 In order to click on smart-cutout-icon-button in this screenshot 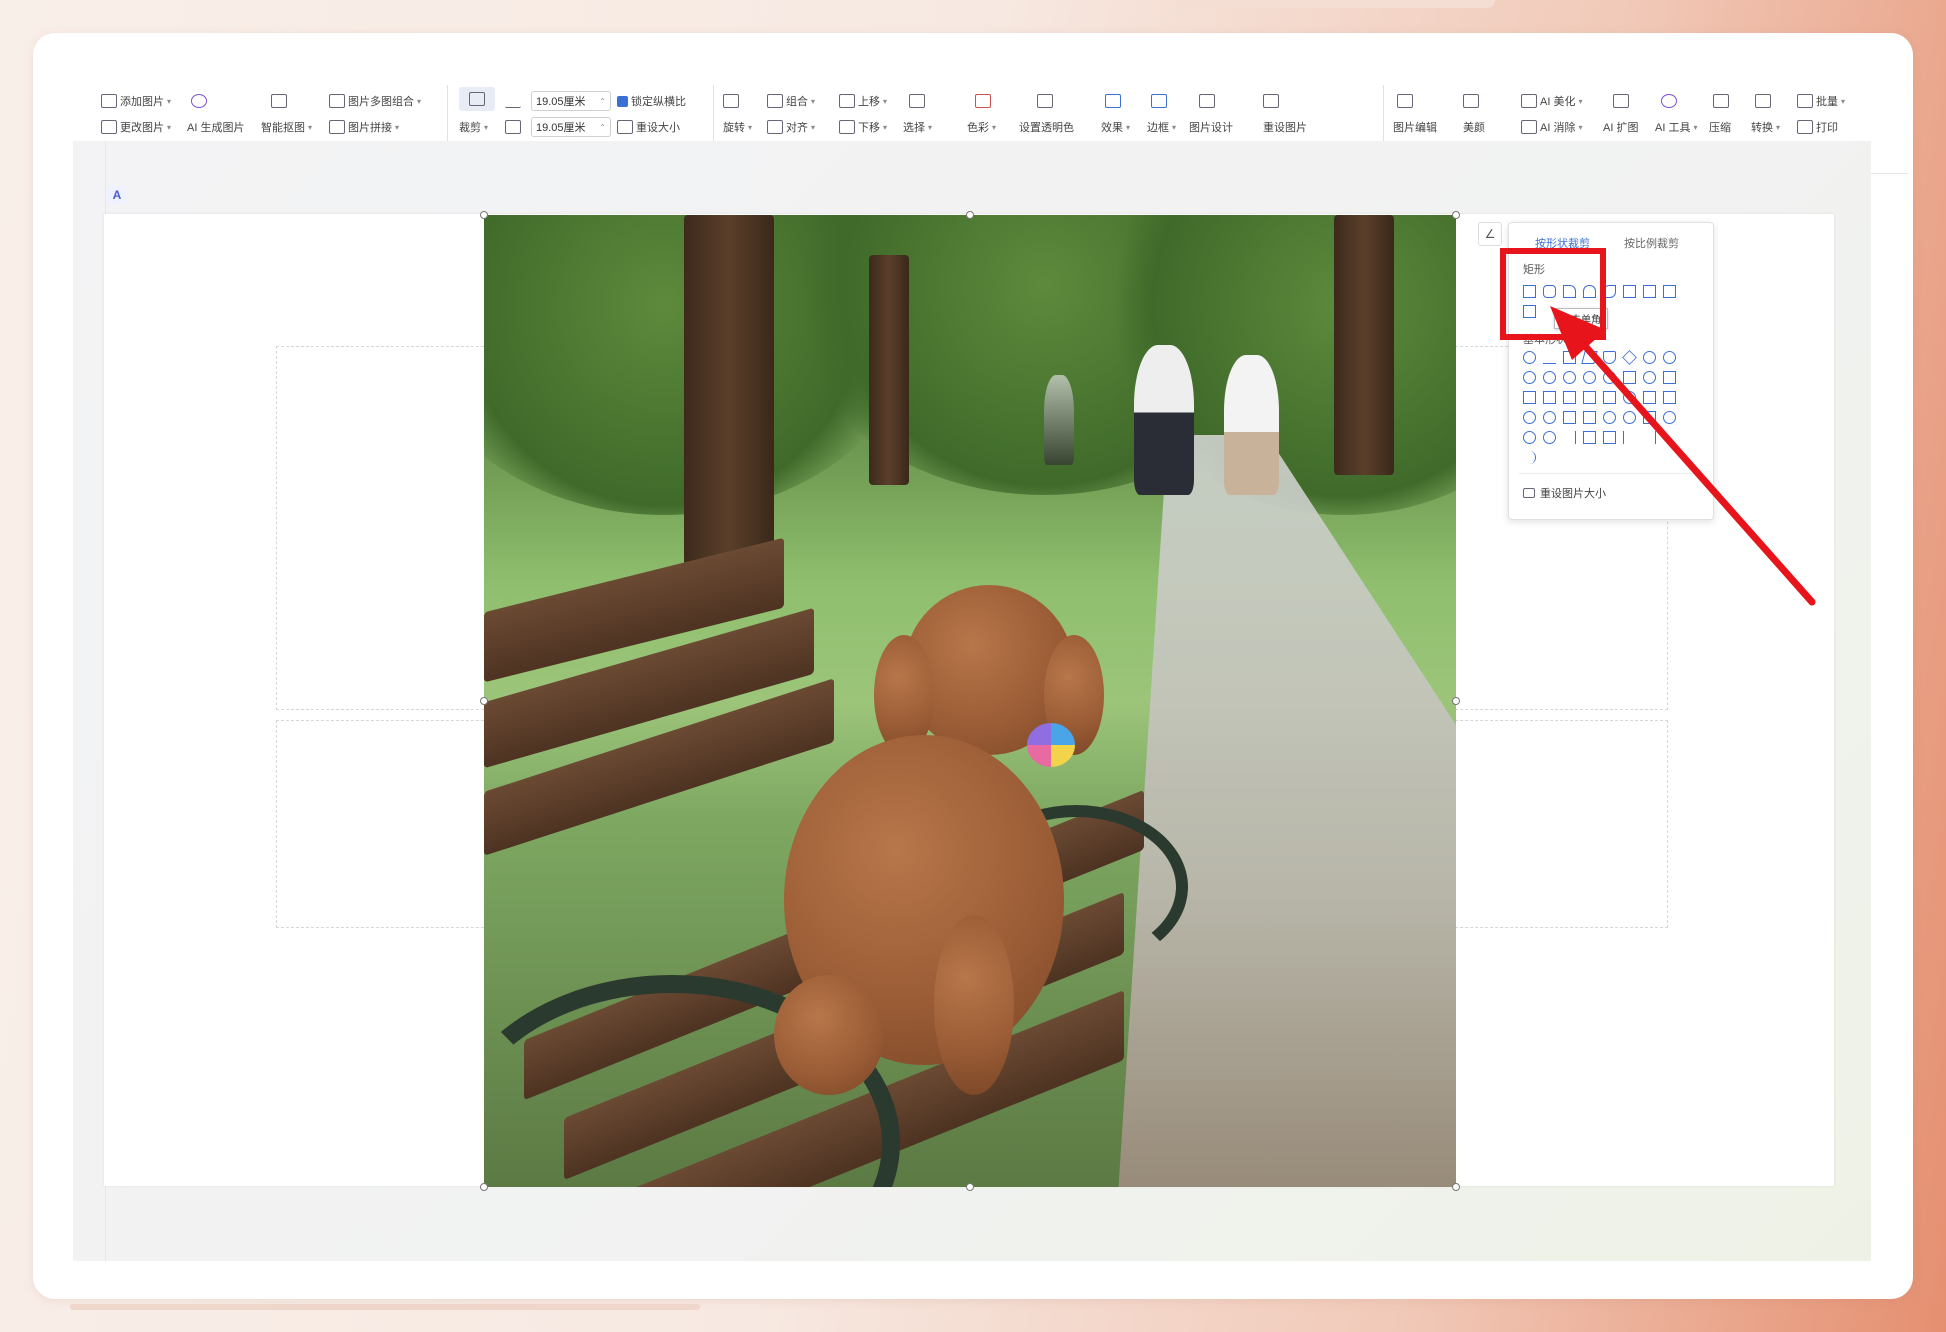, I will do `click(279, 101)`.